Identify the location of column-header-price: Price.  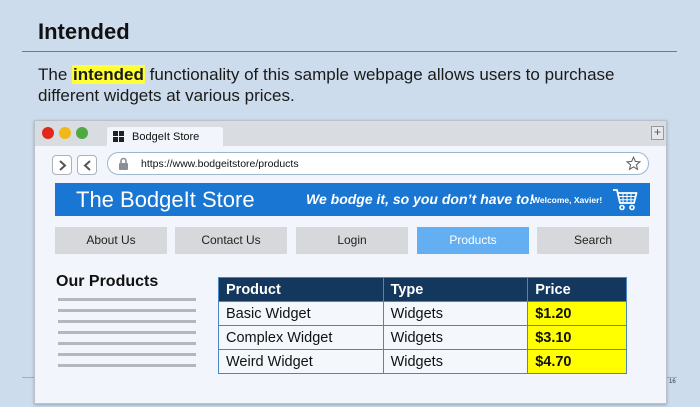
(577, 289).